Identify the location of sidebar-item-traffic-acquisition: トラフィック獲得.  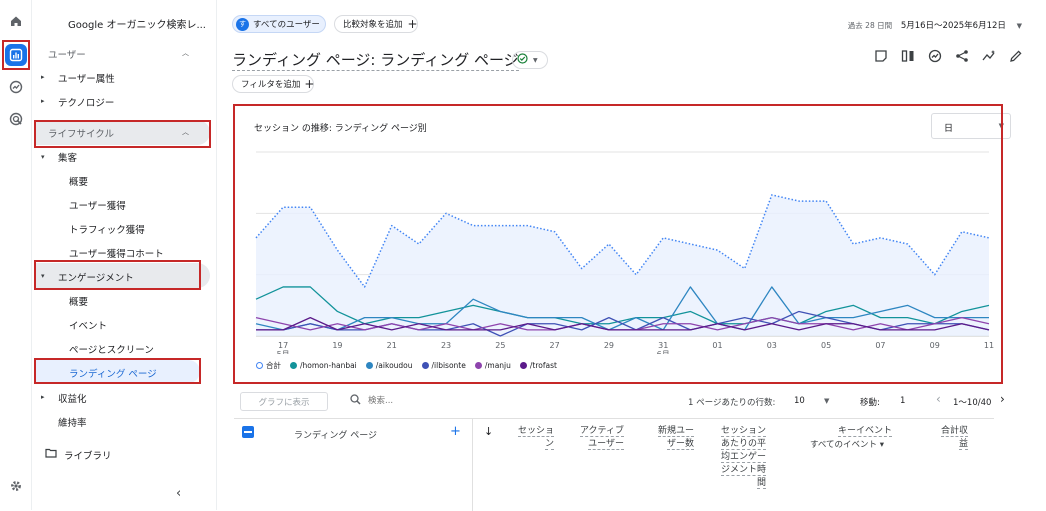
(107, 229).